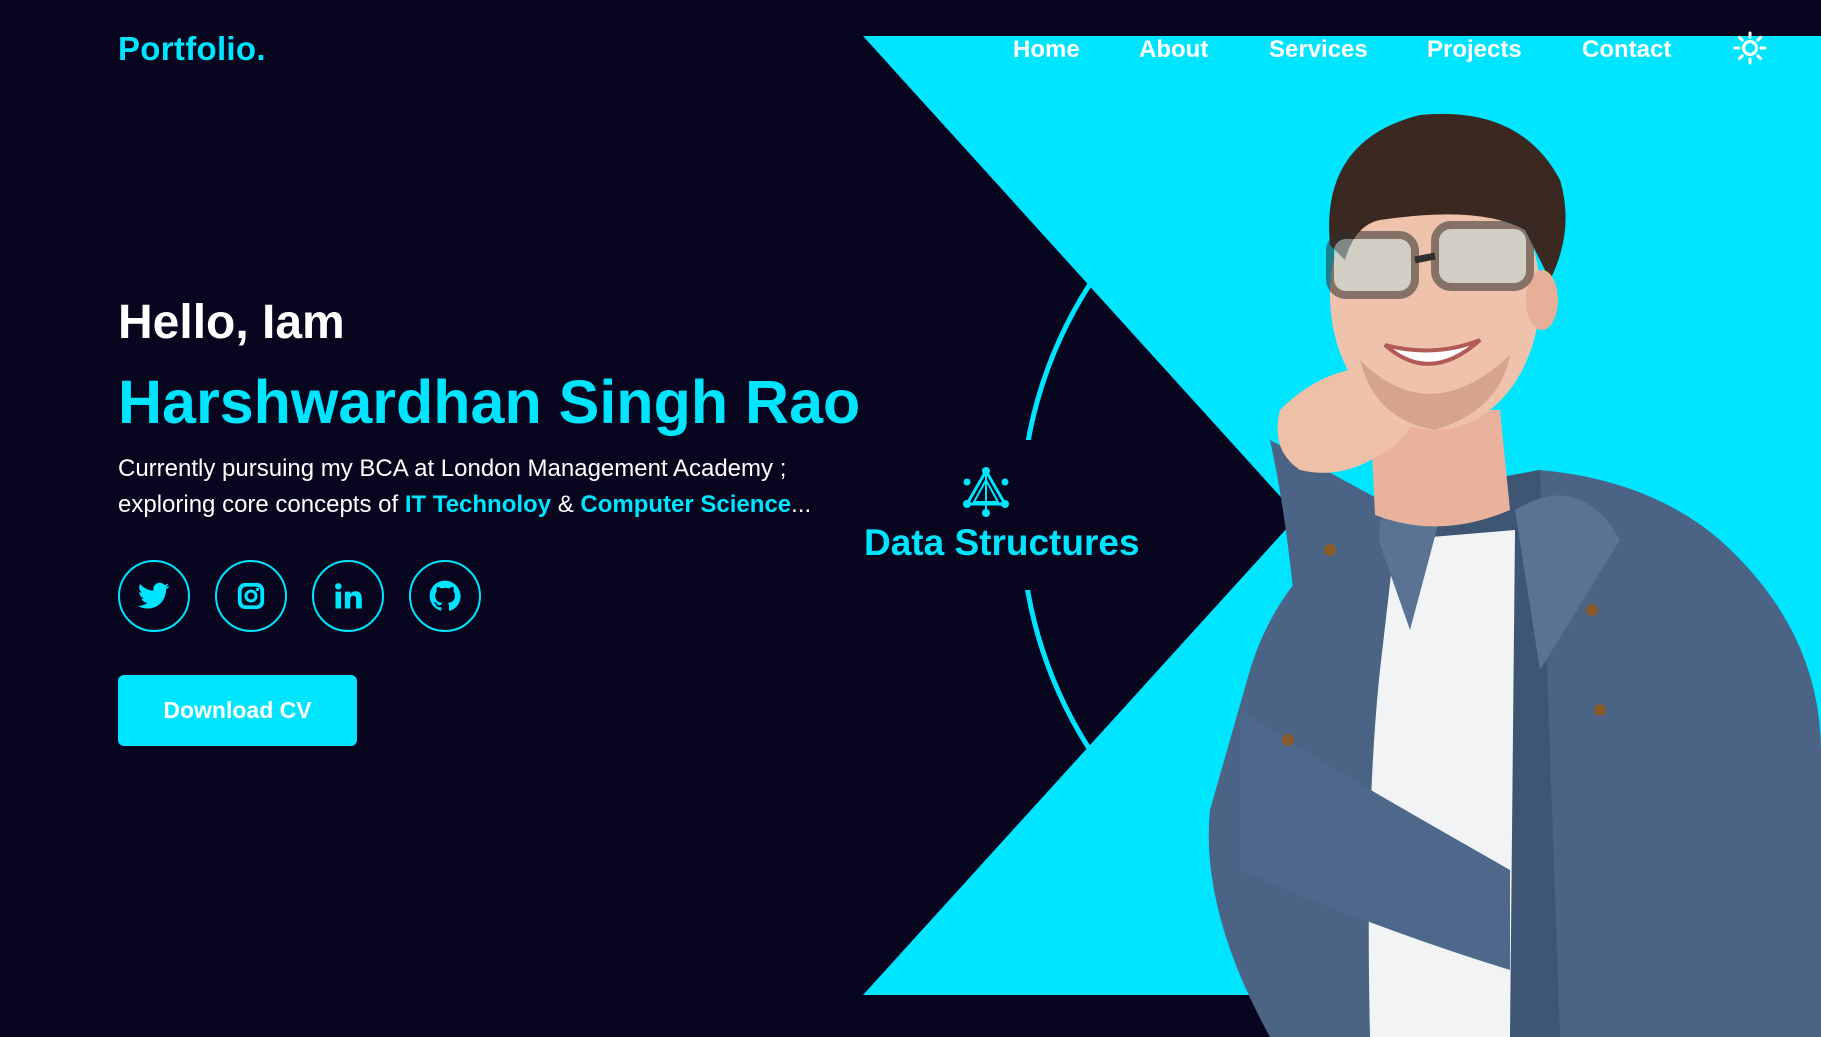  I want to click on skill-label: Data Structures, so click(1002, 542).